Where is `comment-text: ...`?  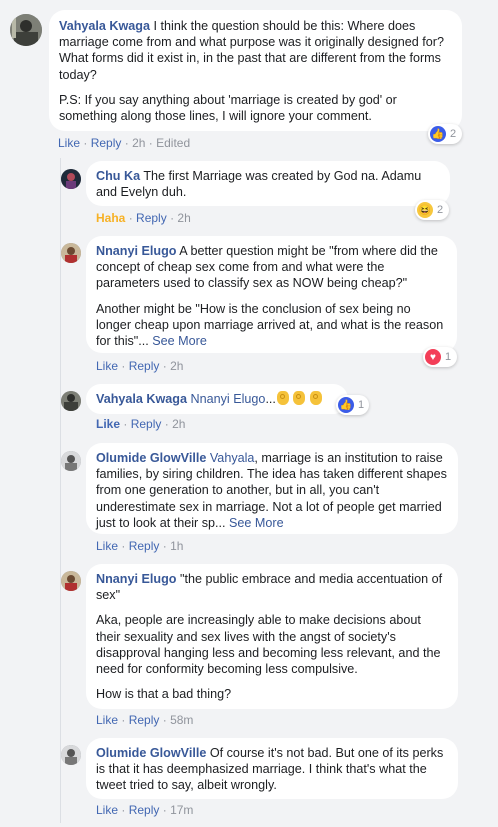
comment-text: ... is located at coordinates (270, 399).